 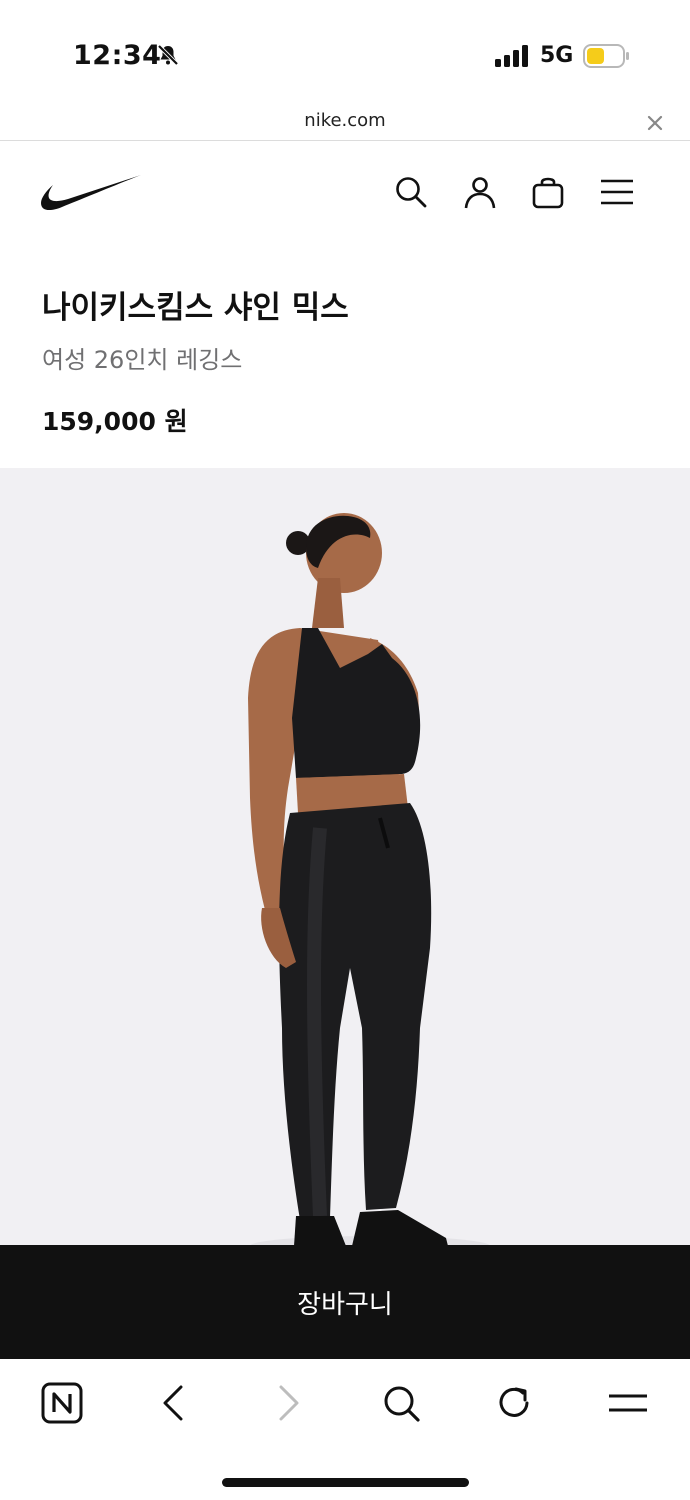 What do you see at coordinates (515, 1403) in the screenshot?
I see `reload-icon` at bounding box center [515, 1403].